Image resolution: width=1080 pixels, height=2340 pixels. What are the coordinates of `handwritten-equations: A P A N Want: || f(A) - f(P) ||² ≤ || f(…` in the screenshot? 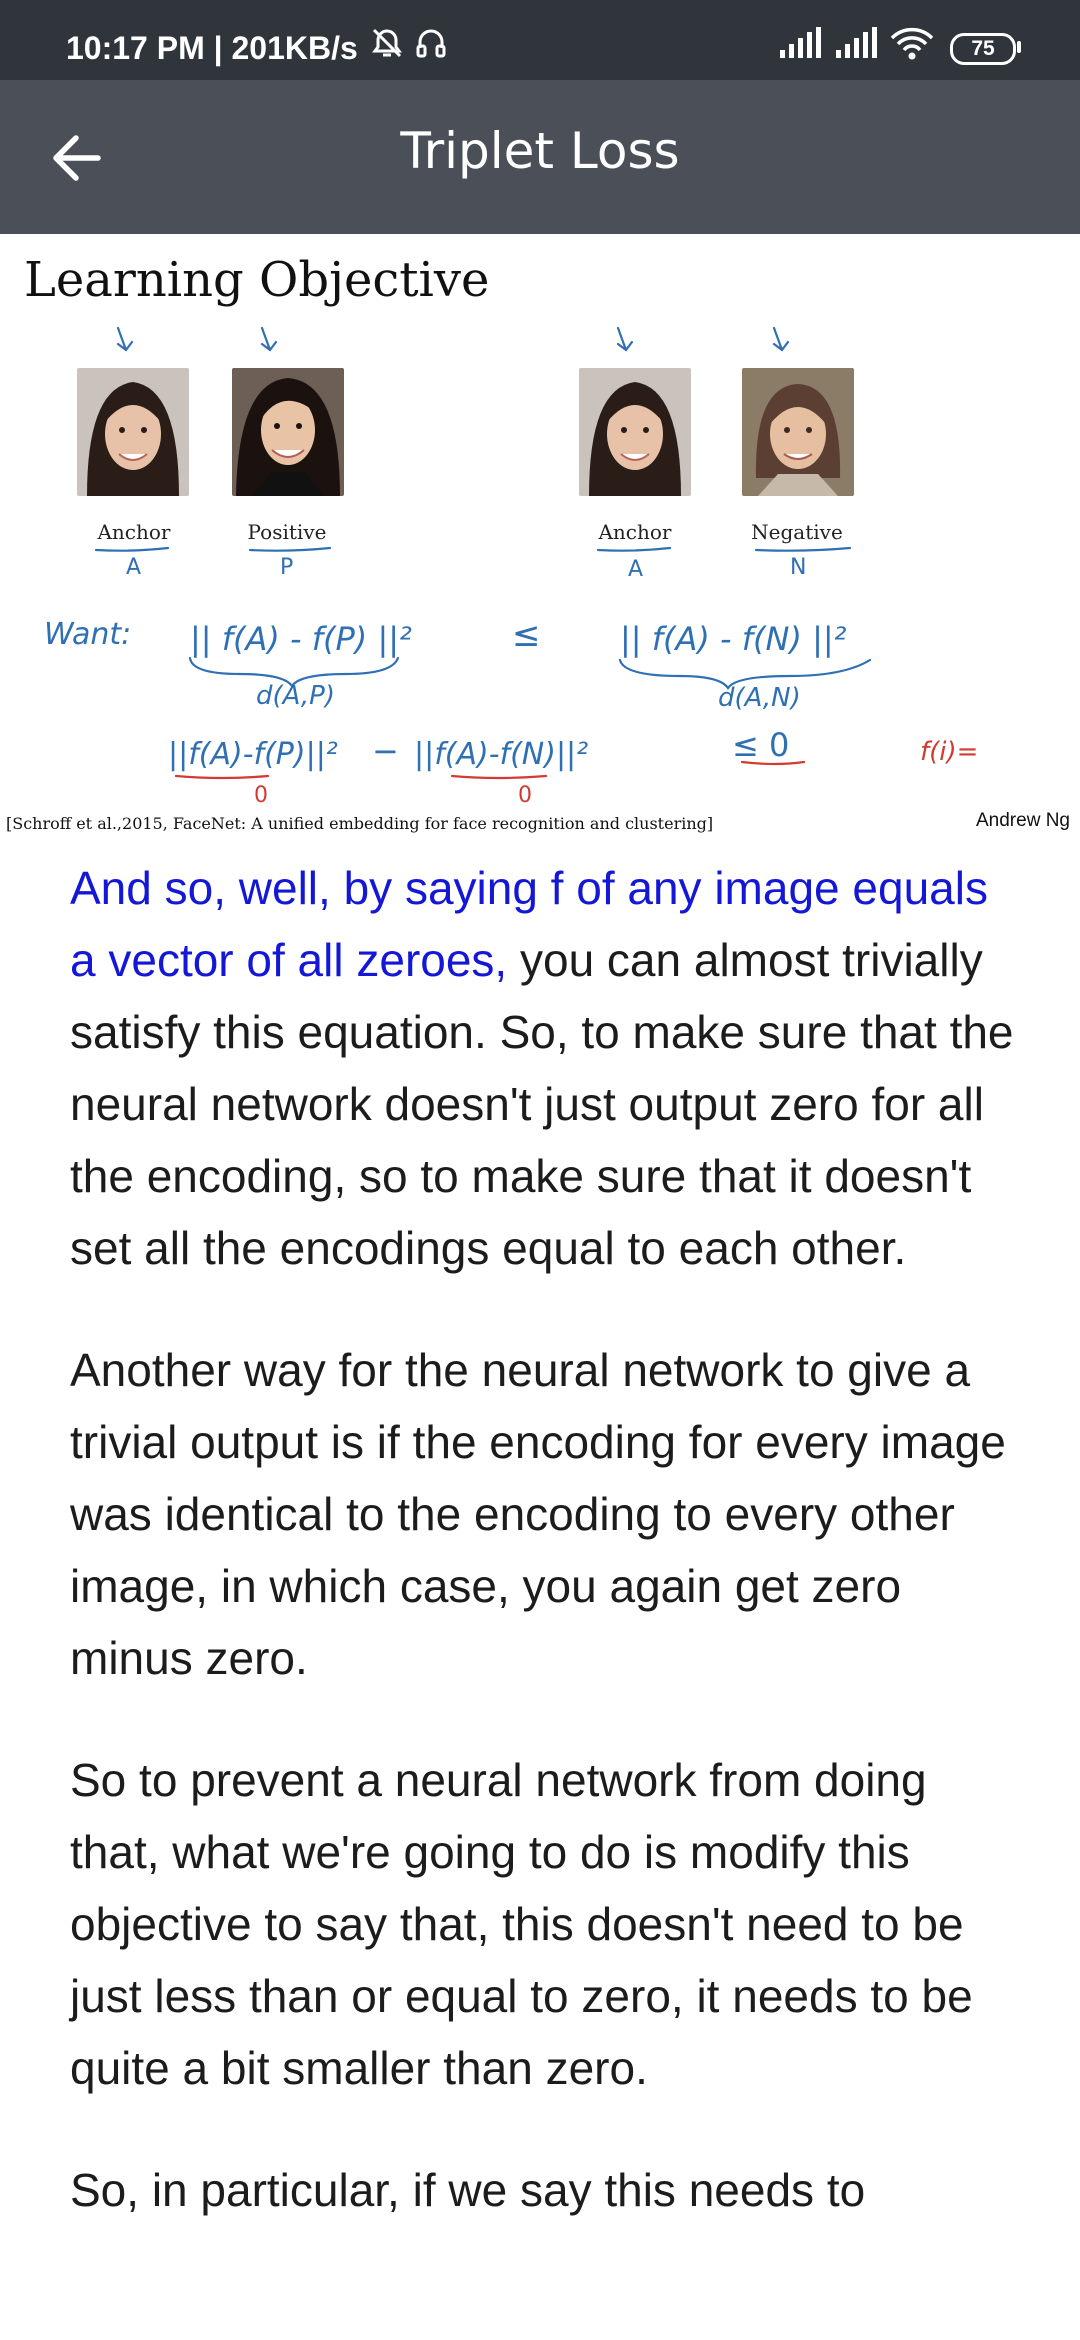 It's located at (511, 677).